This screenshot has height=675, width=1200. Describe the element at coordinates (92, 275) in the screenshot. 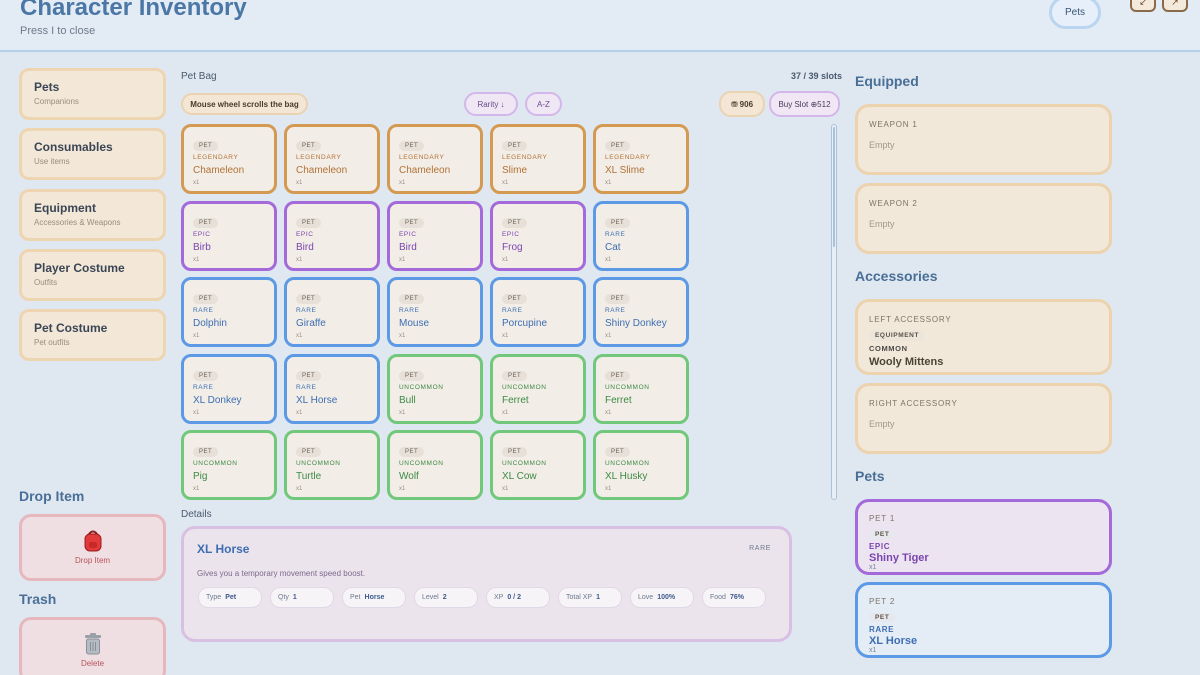

I see `category-player-costume: Player Costume Outfits` at that location.